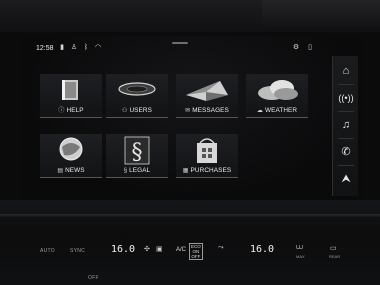  What do you see at coordinates (190, 216) in the screenshot?
I see `trim-ridge` at bounding box center [190, 216].